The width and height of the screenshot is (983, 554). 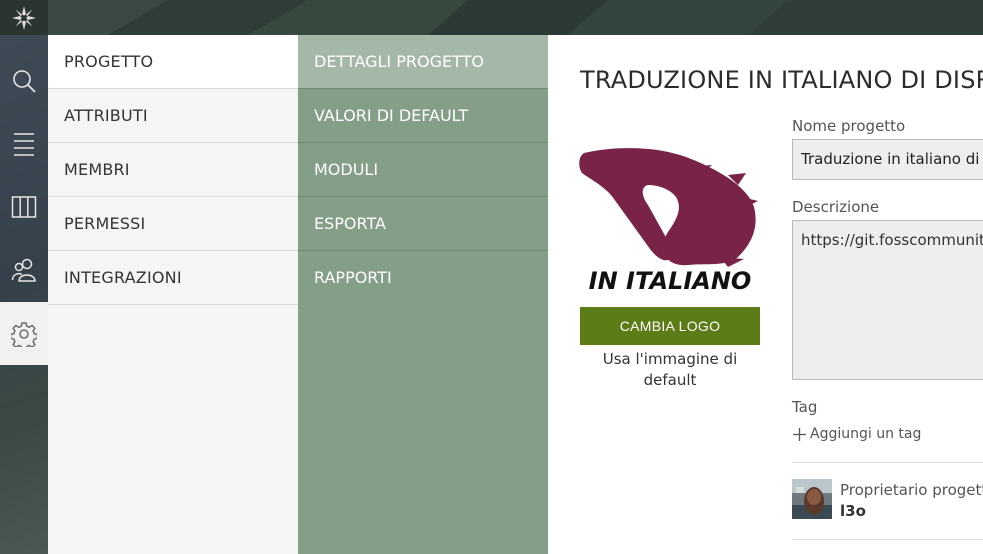 I want to click on rail-settings, so click(x=24, y=333).